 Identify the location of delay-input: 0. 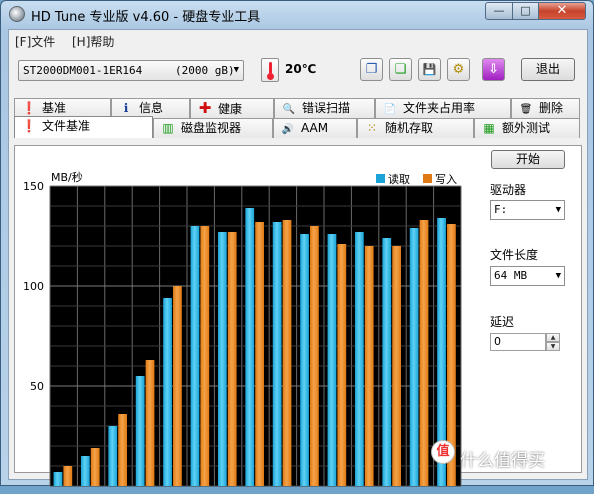
(518, 342).